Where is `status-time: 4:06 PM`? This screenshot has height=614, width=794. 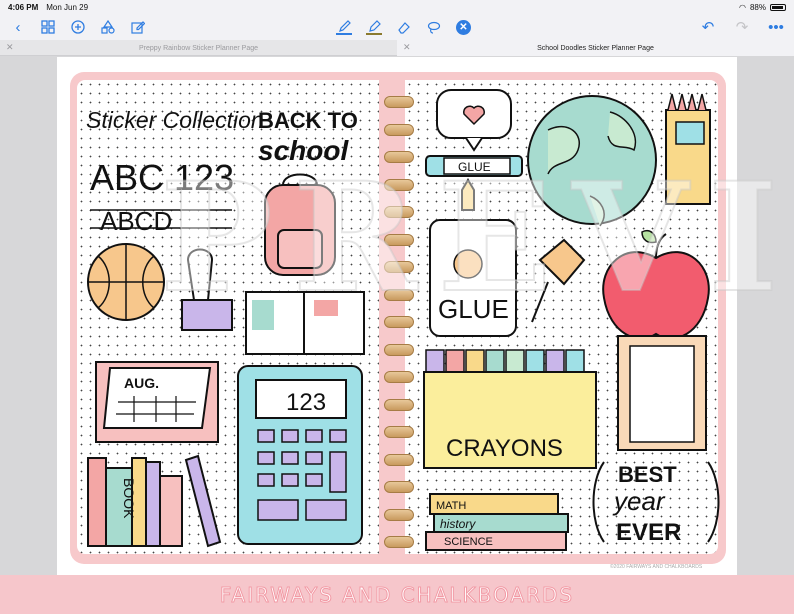 status-time: 4:06 PM is located at coordinates (23, 7).